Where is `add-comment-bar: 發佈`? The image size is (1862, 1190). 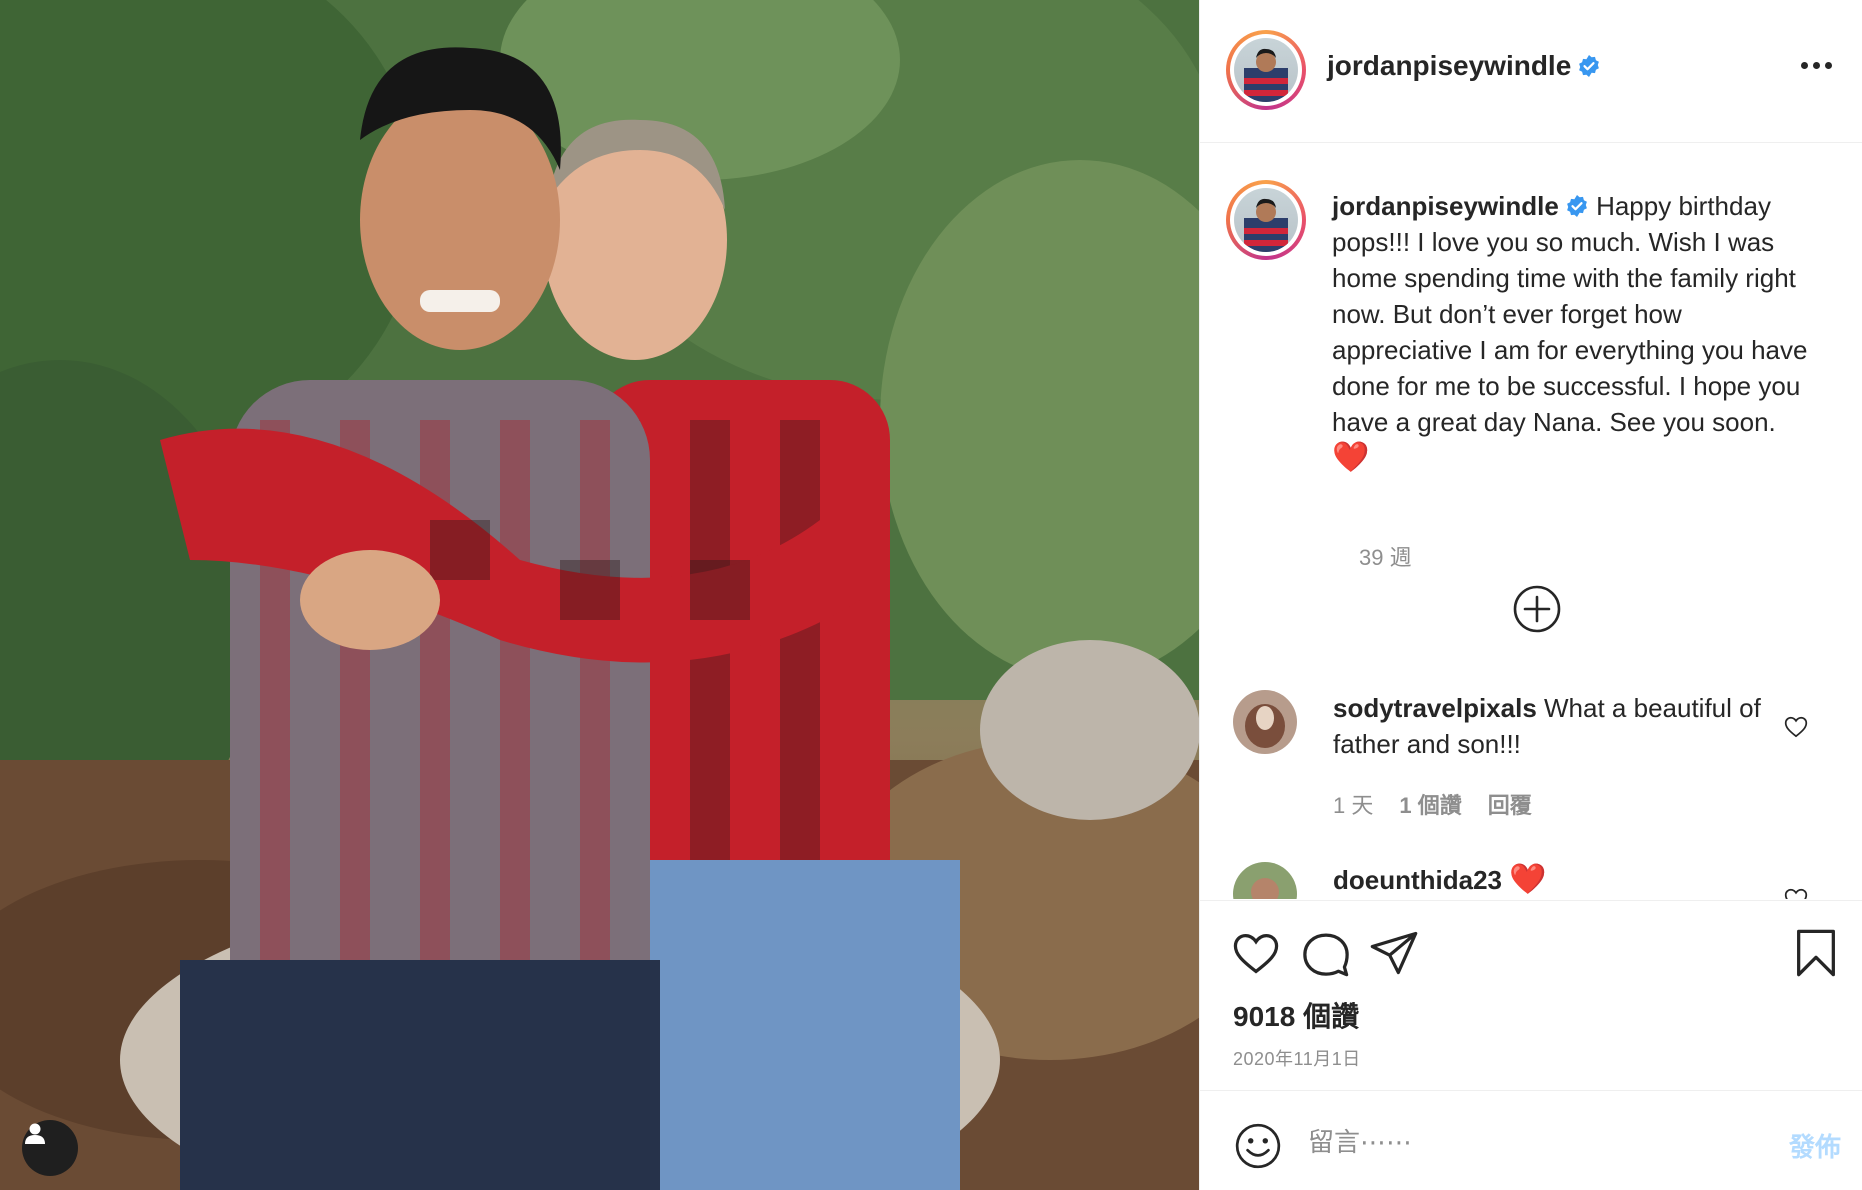
add-comment-bar: 發佈 is located at coordinates (1531, 1140).